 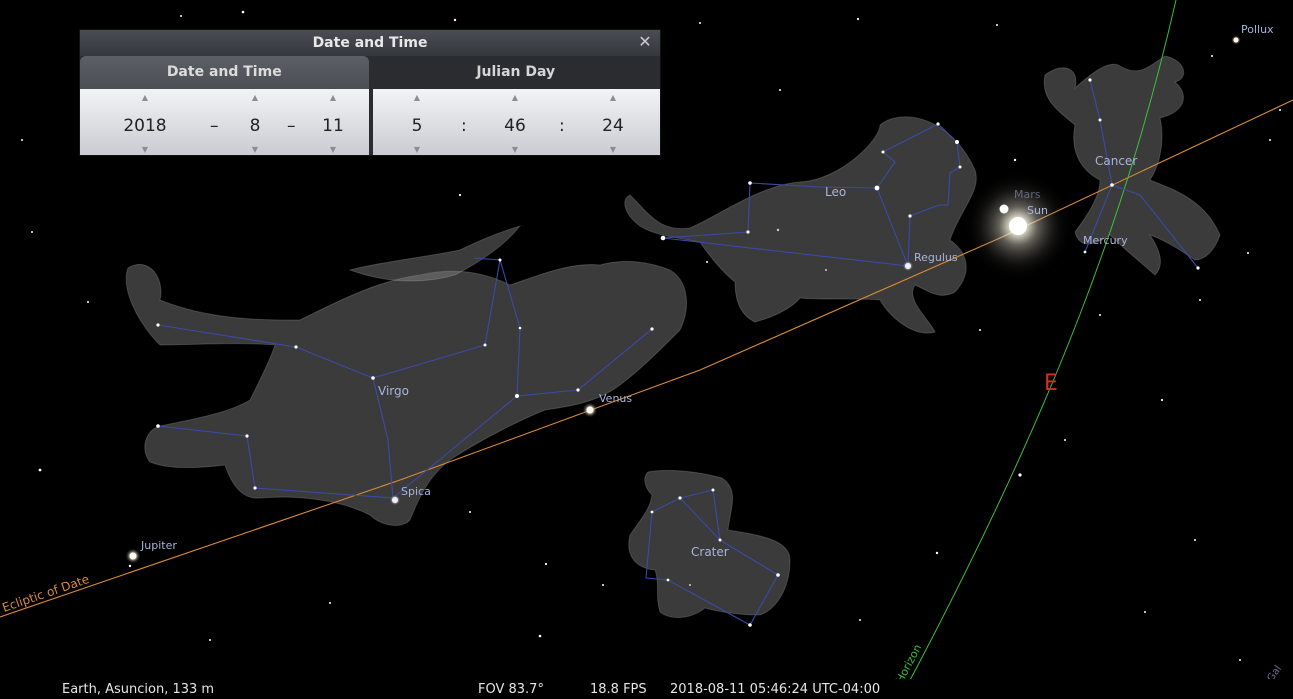 I want to click on time-panel: ▲ 5 ▼ : ▲ 46 ▼ : ▲ 24 ▼, so click(x=516, y=122).